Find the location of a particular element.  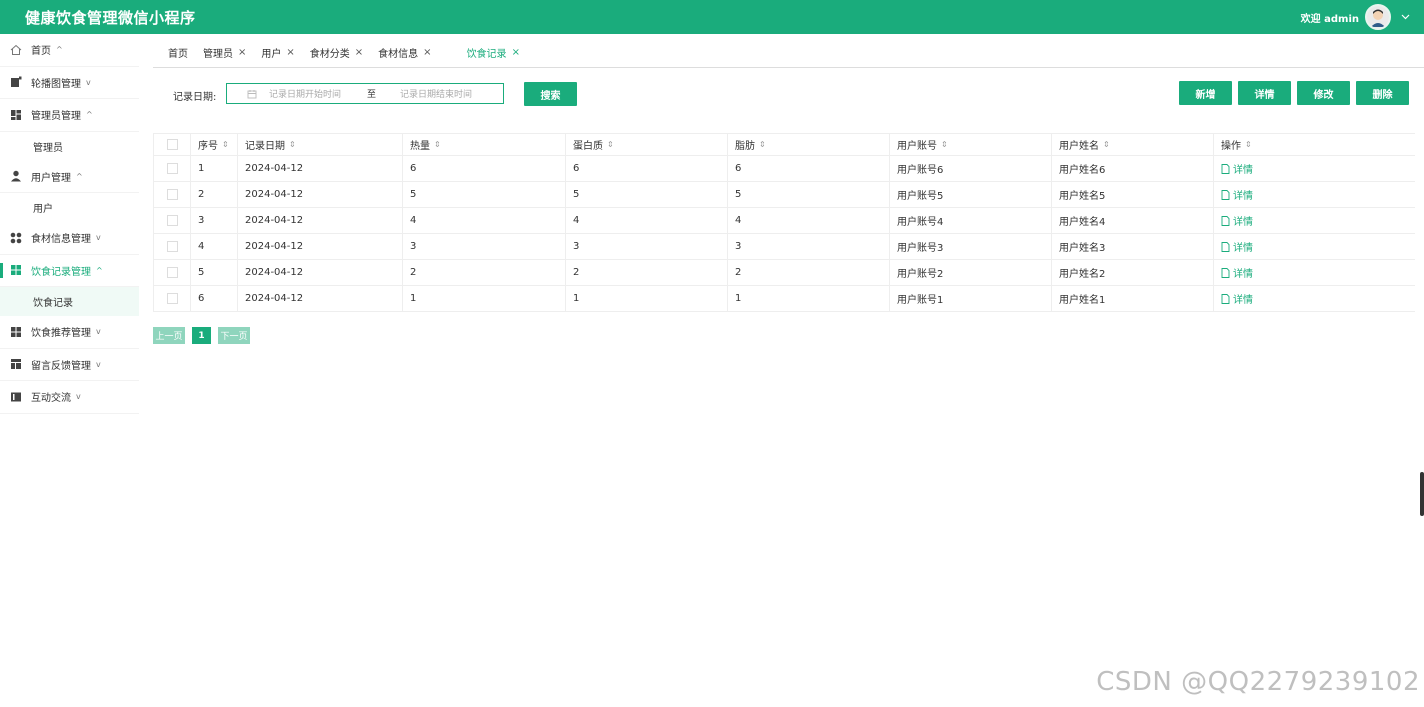

sidebar-subitem-admin: 管理员 is located at coordinates (69, 146).